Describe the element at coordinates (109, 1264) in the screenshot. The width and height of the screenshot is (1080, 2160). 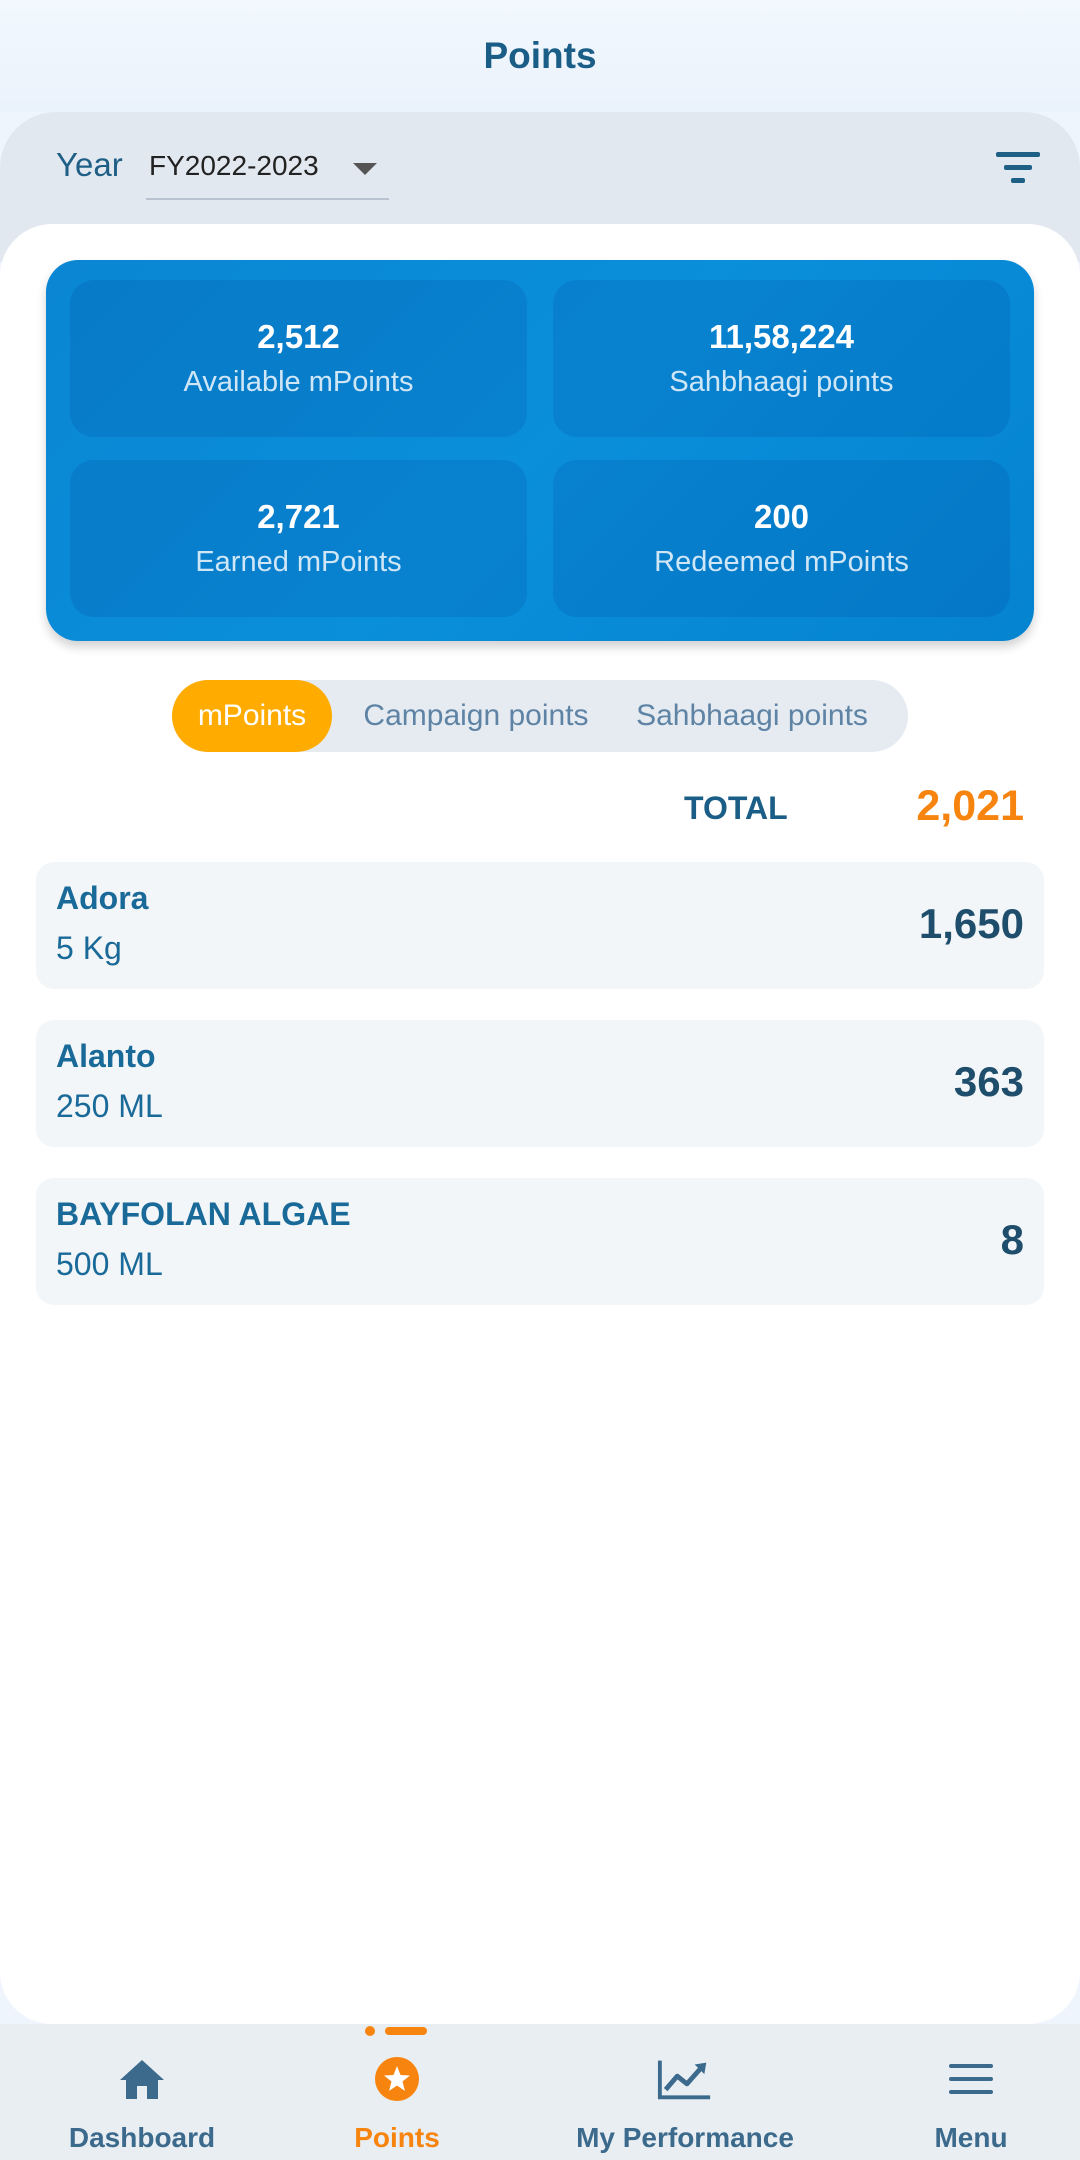
I see `item-size: 500 ML` at that location.